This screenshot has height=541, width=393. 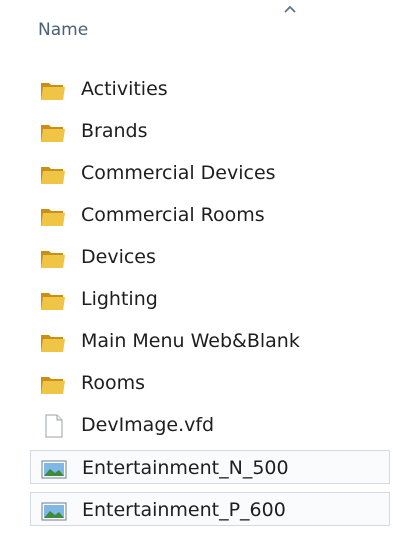 What do you see at coordinates (173, 215) in the screenshot?
I see `item-label: Commercial Rooms` at bounding box center [173, 215].